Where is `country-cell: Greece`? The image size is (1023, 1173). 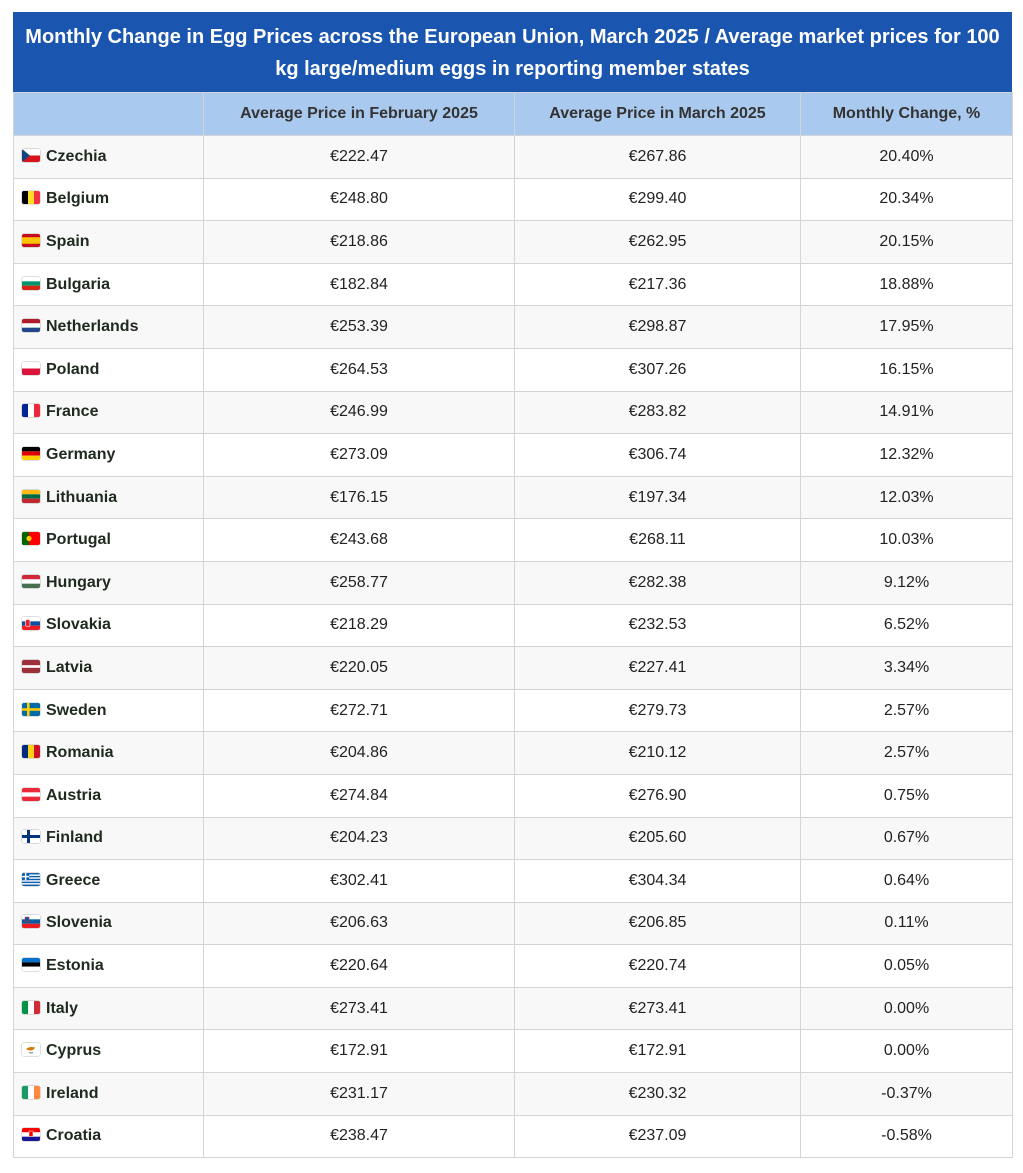
country-cell: Greece is located at coordinates (108, 881).